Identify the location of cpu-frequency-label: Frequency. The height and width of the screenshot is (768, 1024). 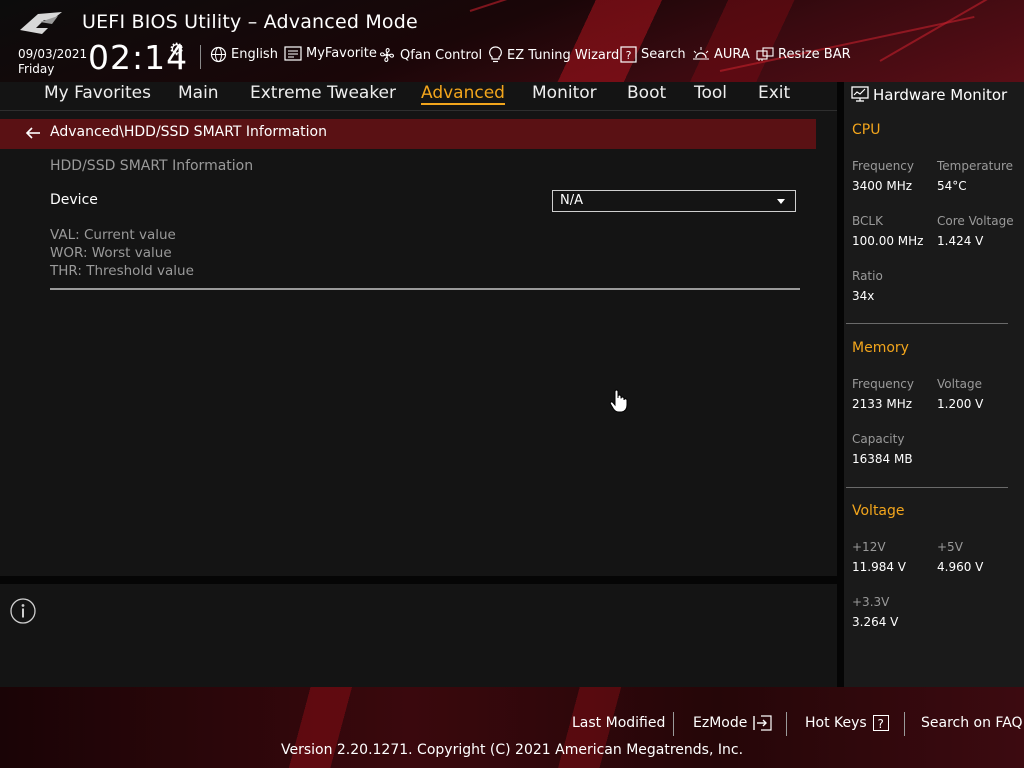
(883, 166).